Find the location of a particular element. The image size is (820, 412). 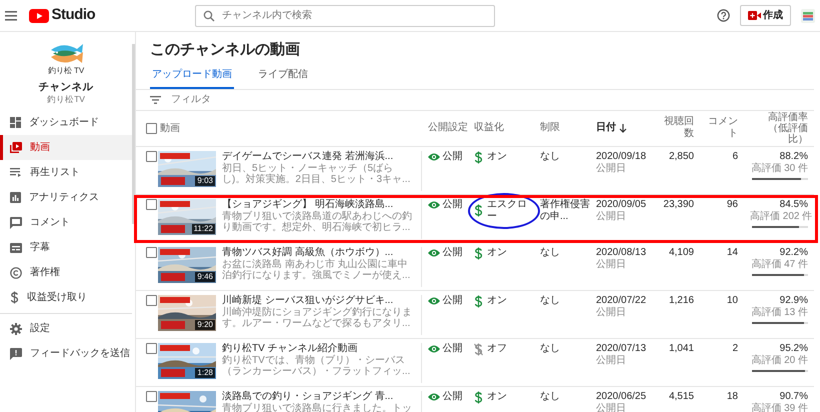

subtitles-icon is located at coordinates (16, 247).